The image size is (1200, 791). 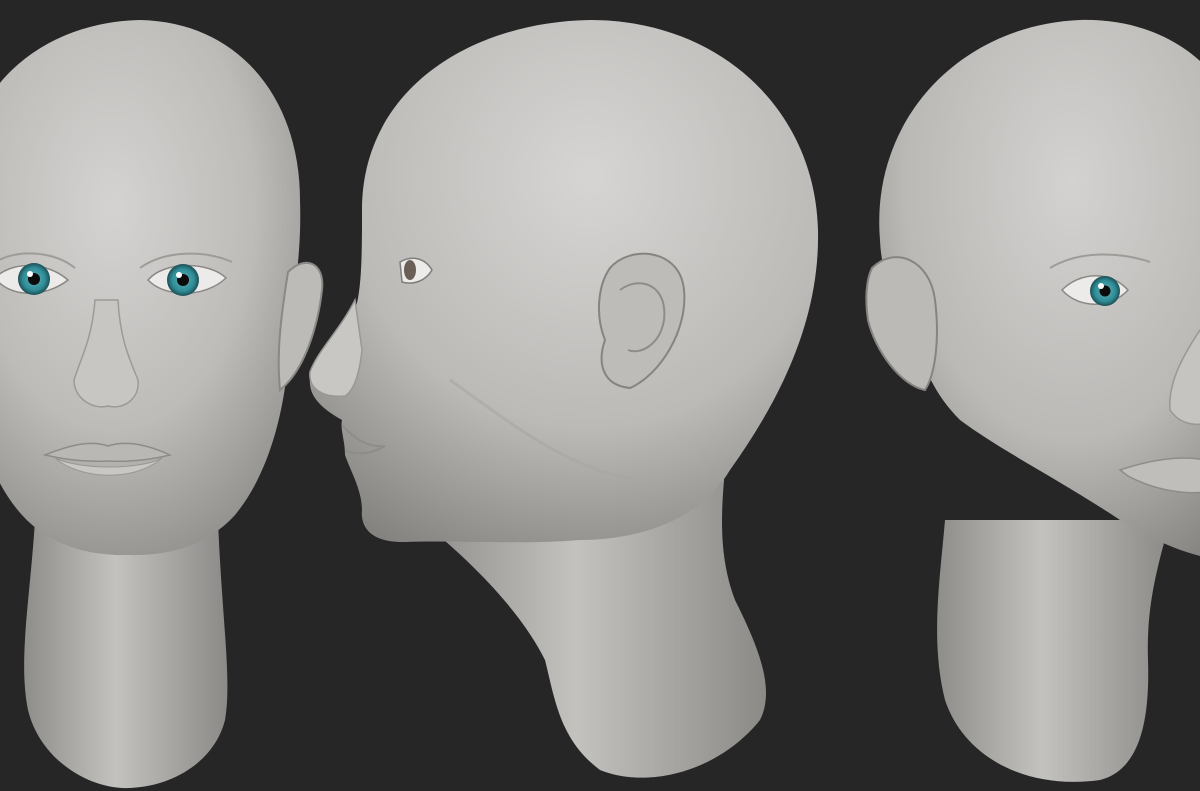 I want to click on threeq-neck, so click(x=1053, y=651).